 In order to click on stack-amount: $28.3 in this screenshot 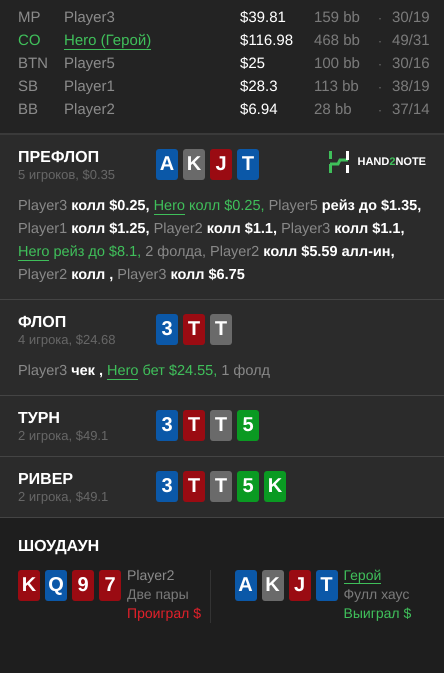, I will do `click(259, 86)`.